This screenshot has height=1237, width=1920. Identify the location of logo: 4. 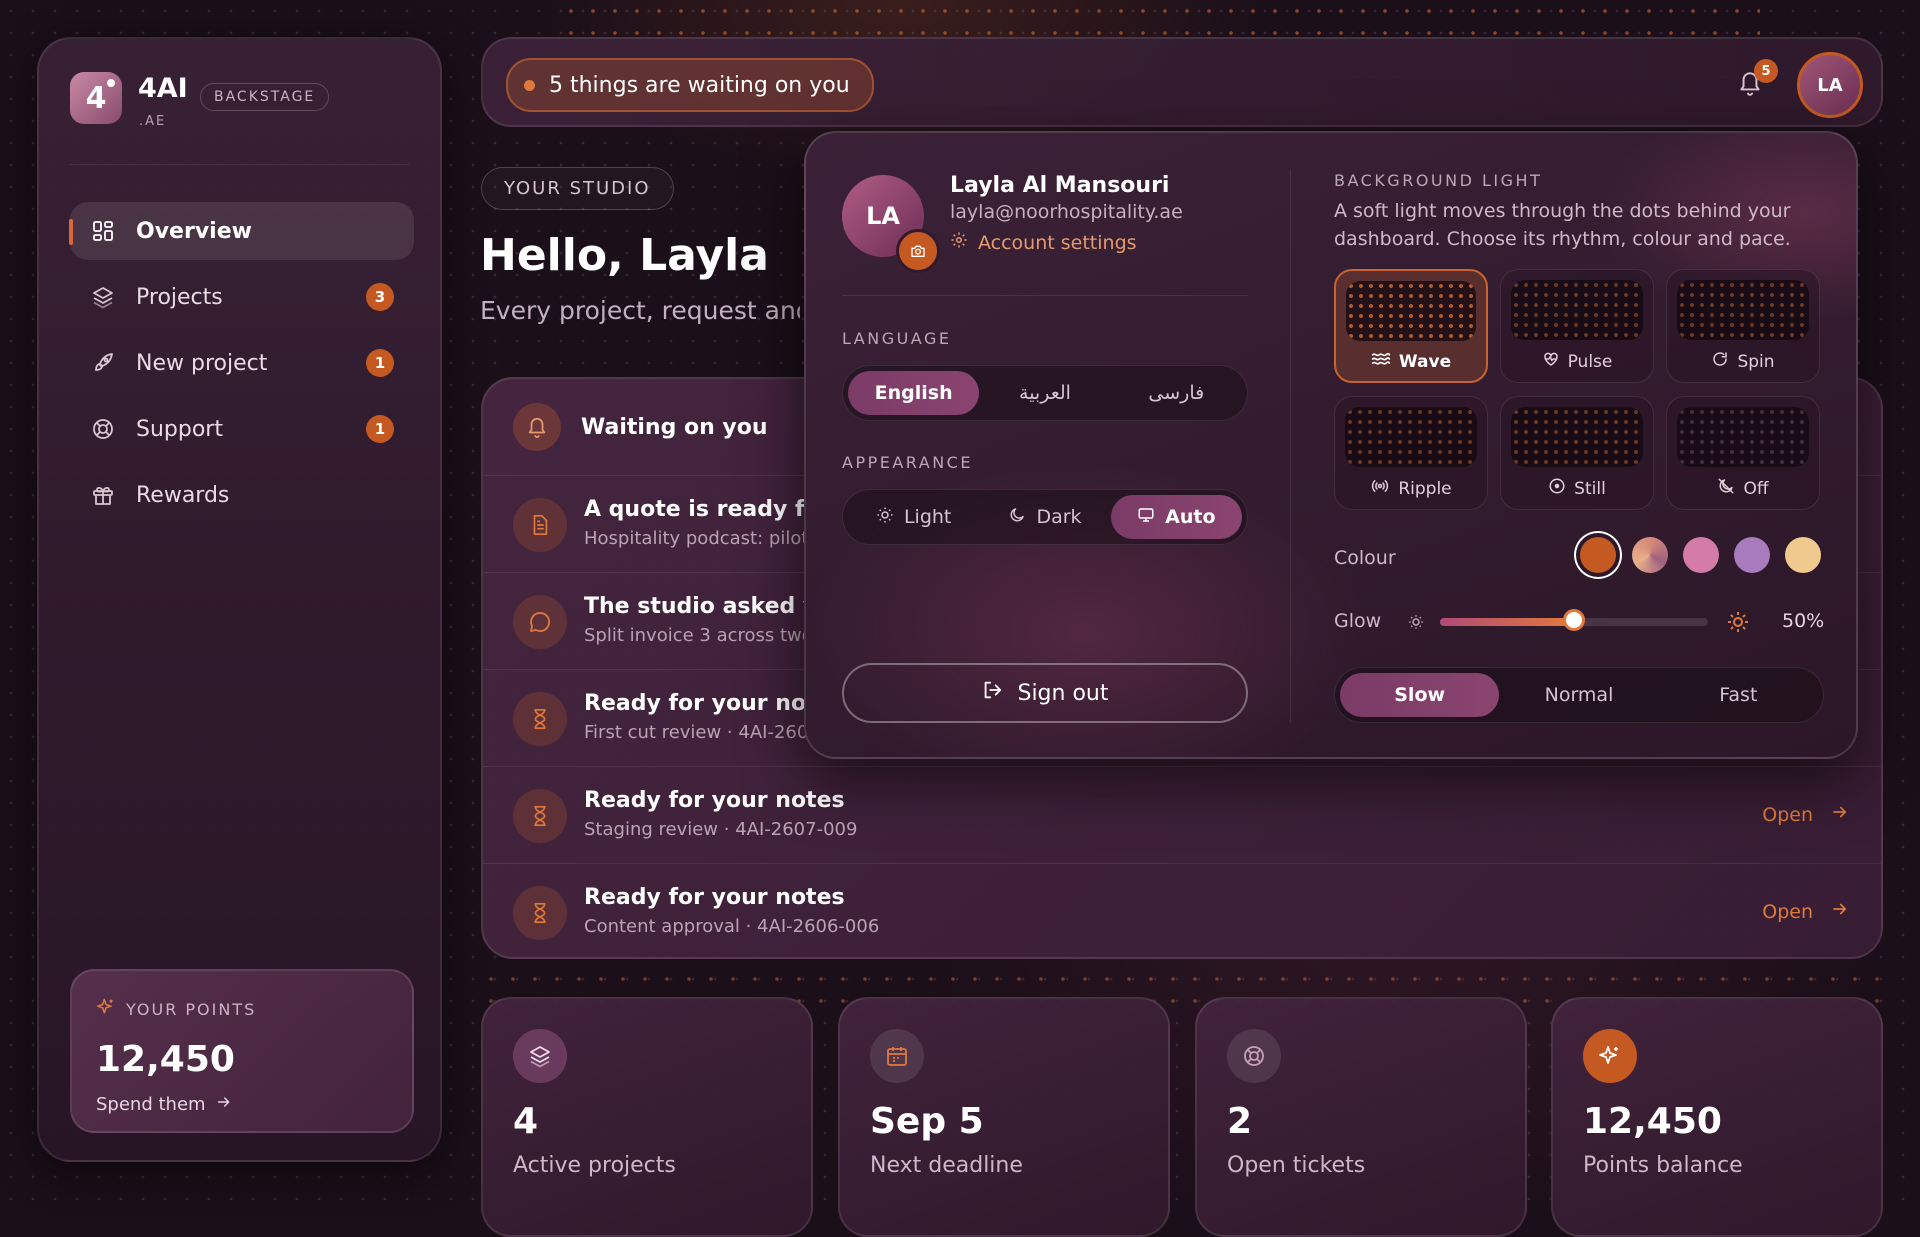
(96, 98).